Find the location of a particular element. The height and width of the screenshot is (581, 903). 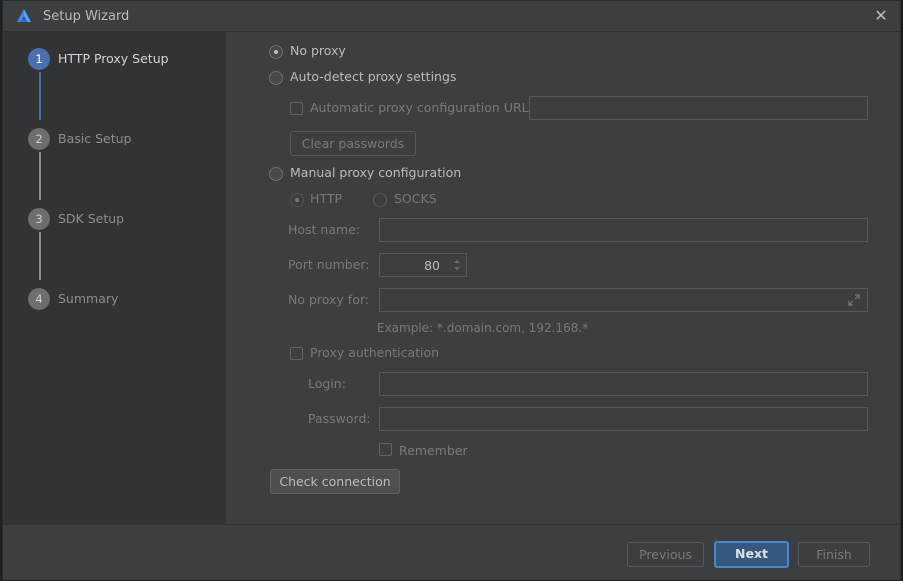

finish-button: Finish is located at coordinates (834, 554).